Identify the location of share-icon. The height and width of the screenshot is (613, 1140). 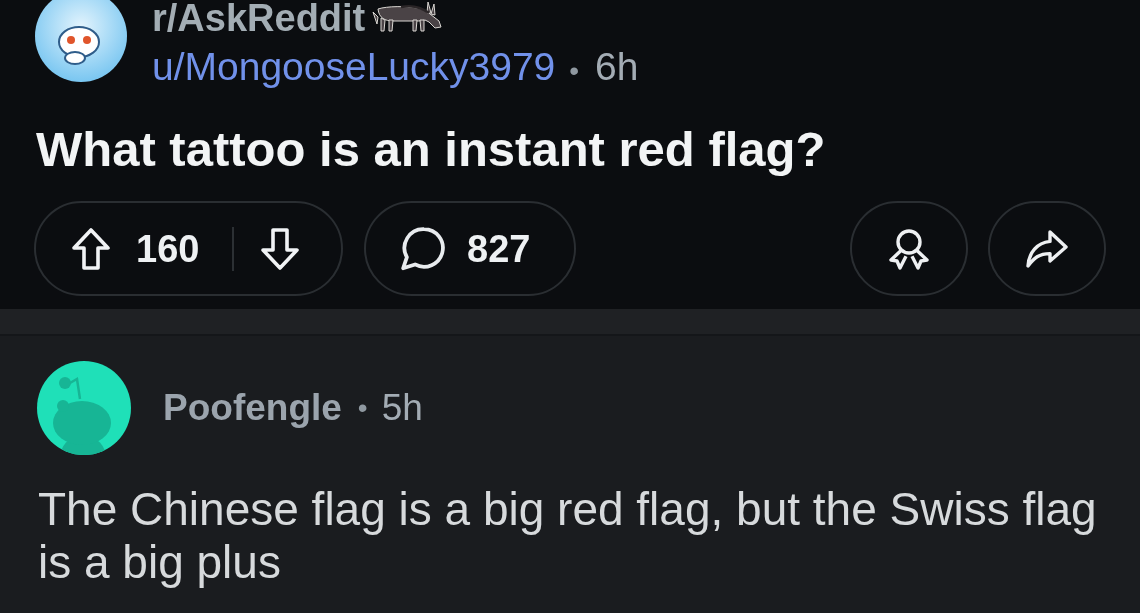
(1047, 248).